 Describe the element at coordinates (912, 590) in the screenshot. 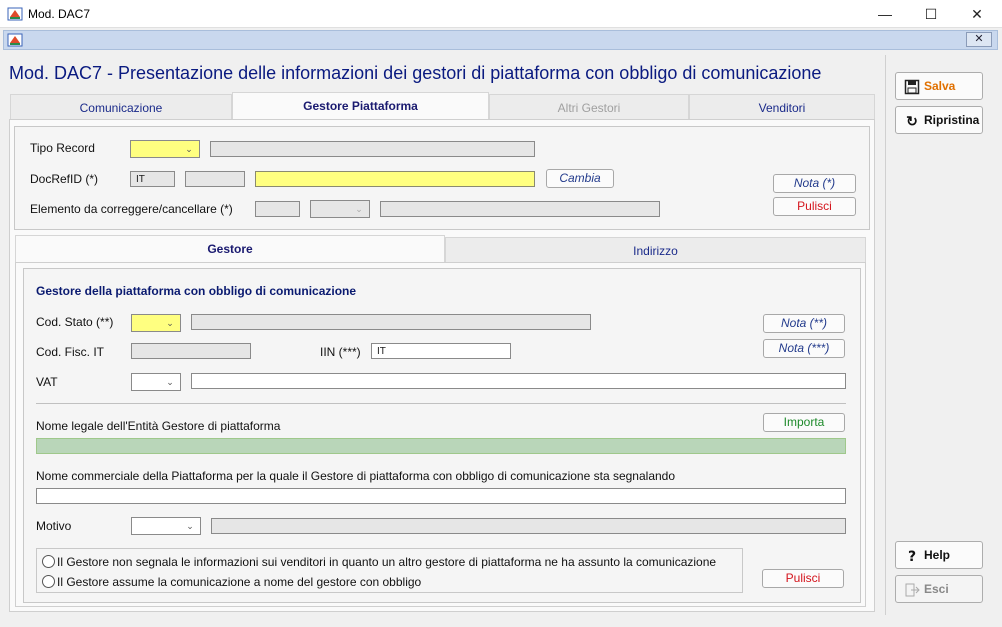

I see `exit-icon` at that location.